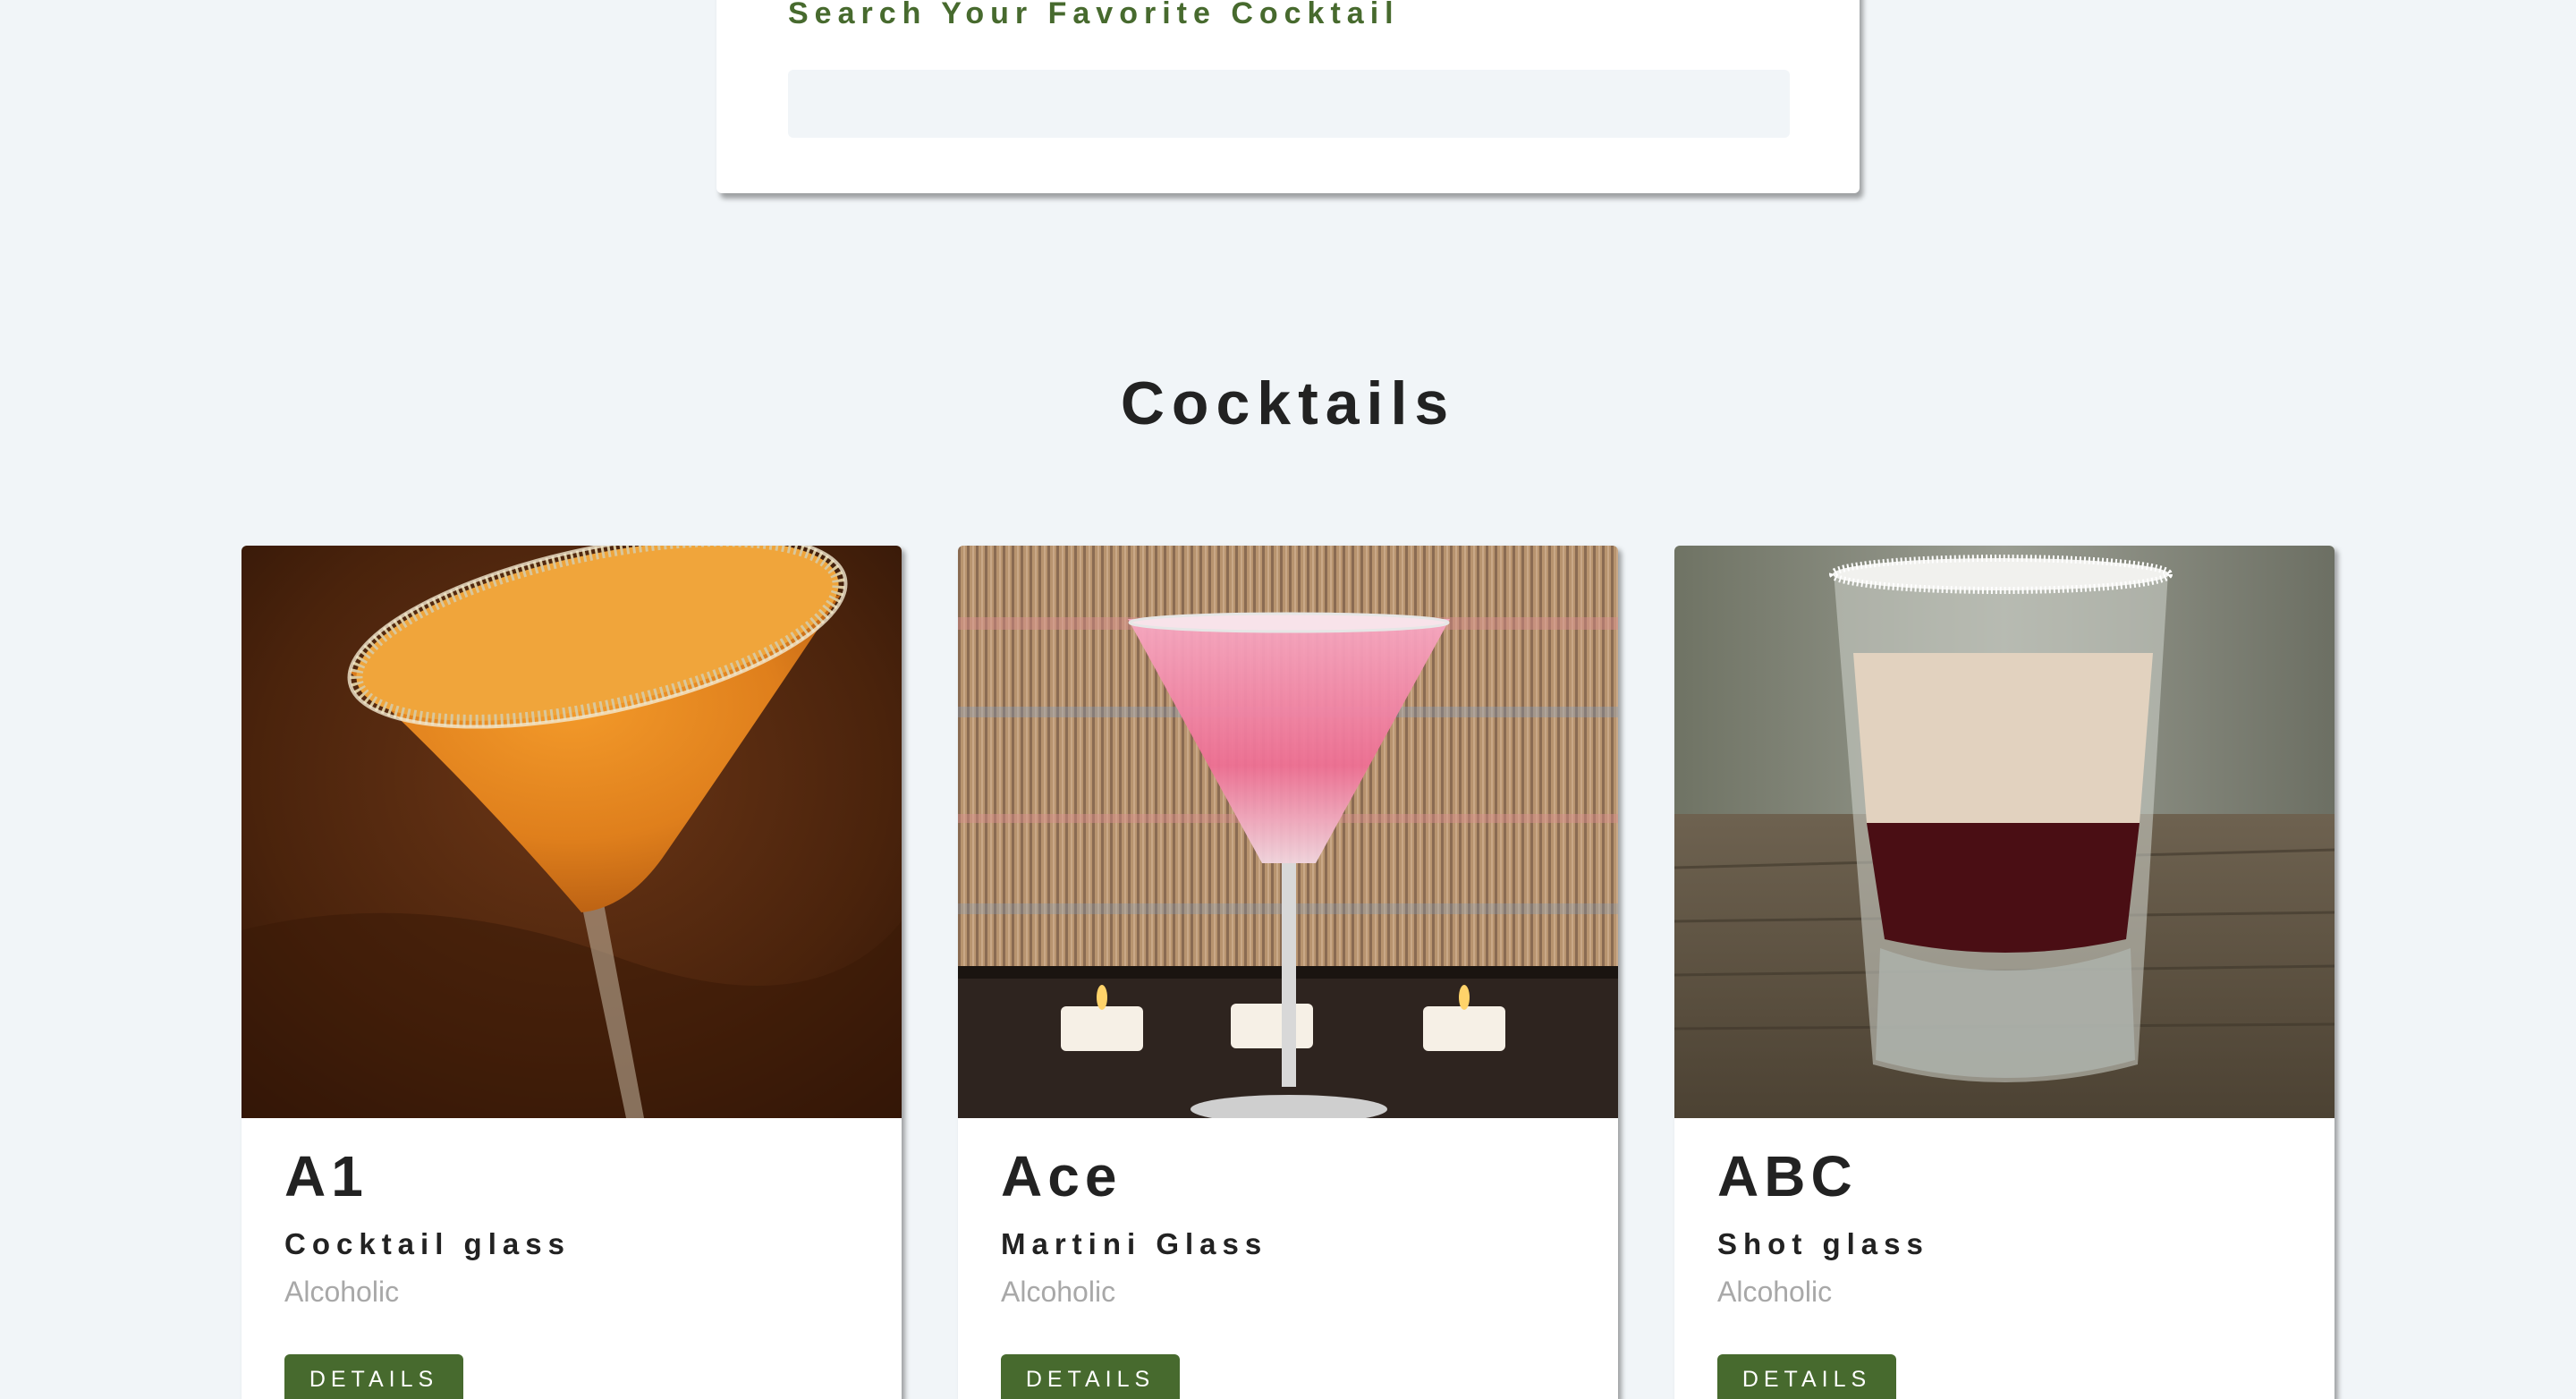  I want to click on cocktail-info: ABC Shot glass Alcoholic DETAILS, so click(2008, 972).